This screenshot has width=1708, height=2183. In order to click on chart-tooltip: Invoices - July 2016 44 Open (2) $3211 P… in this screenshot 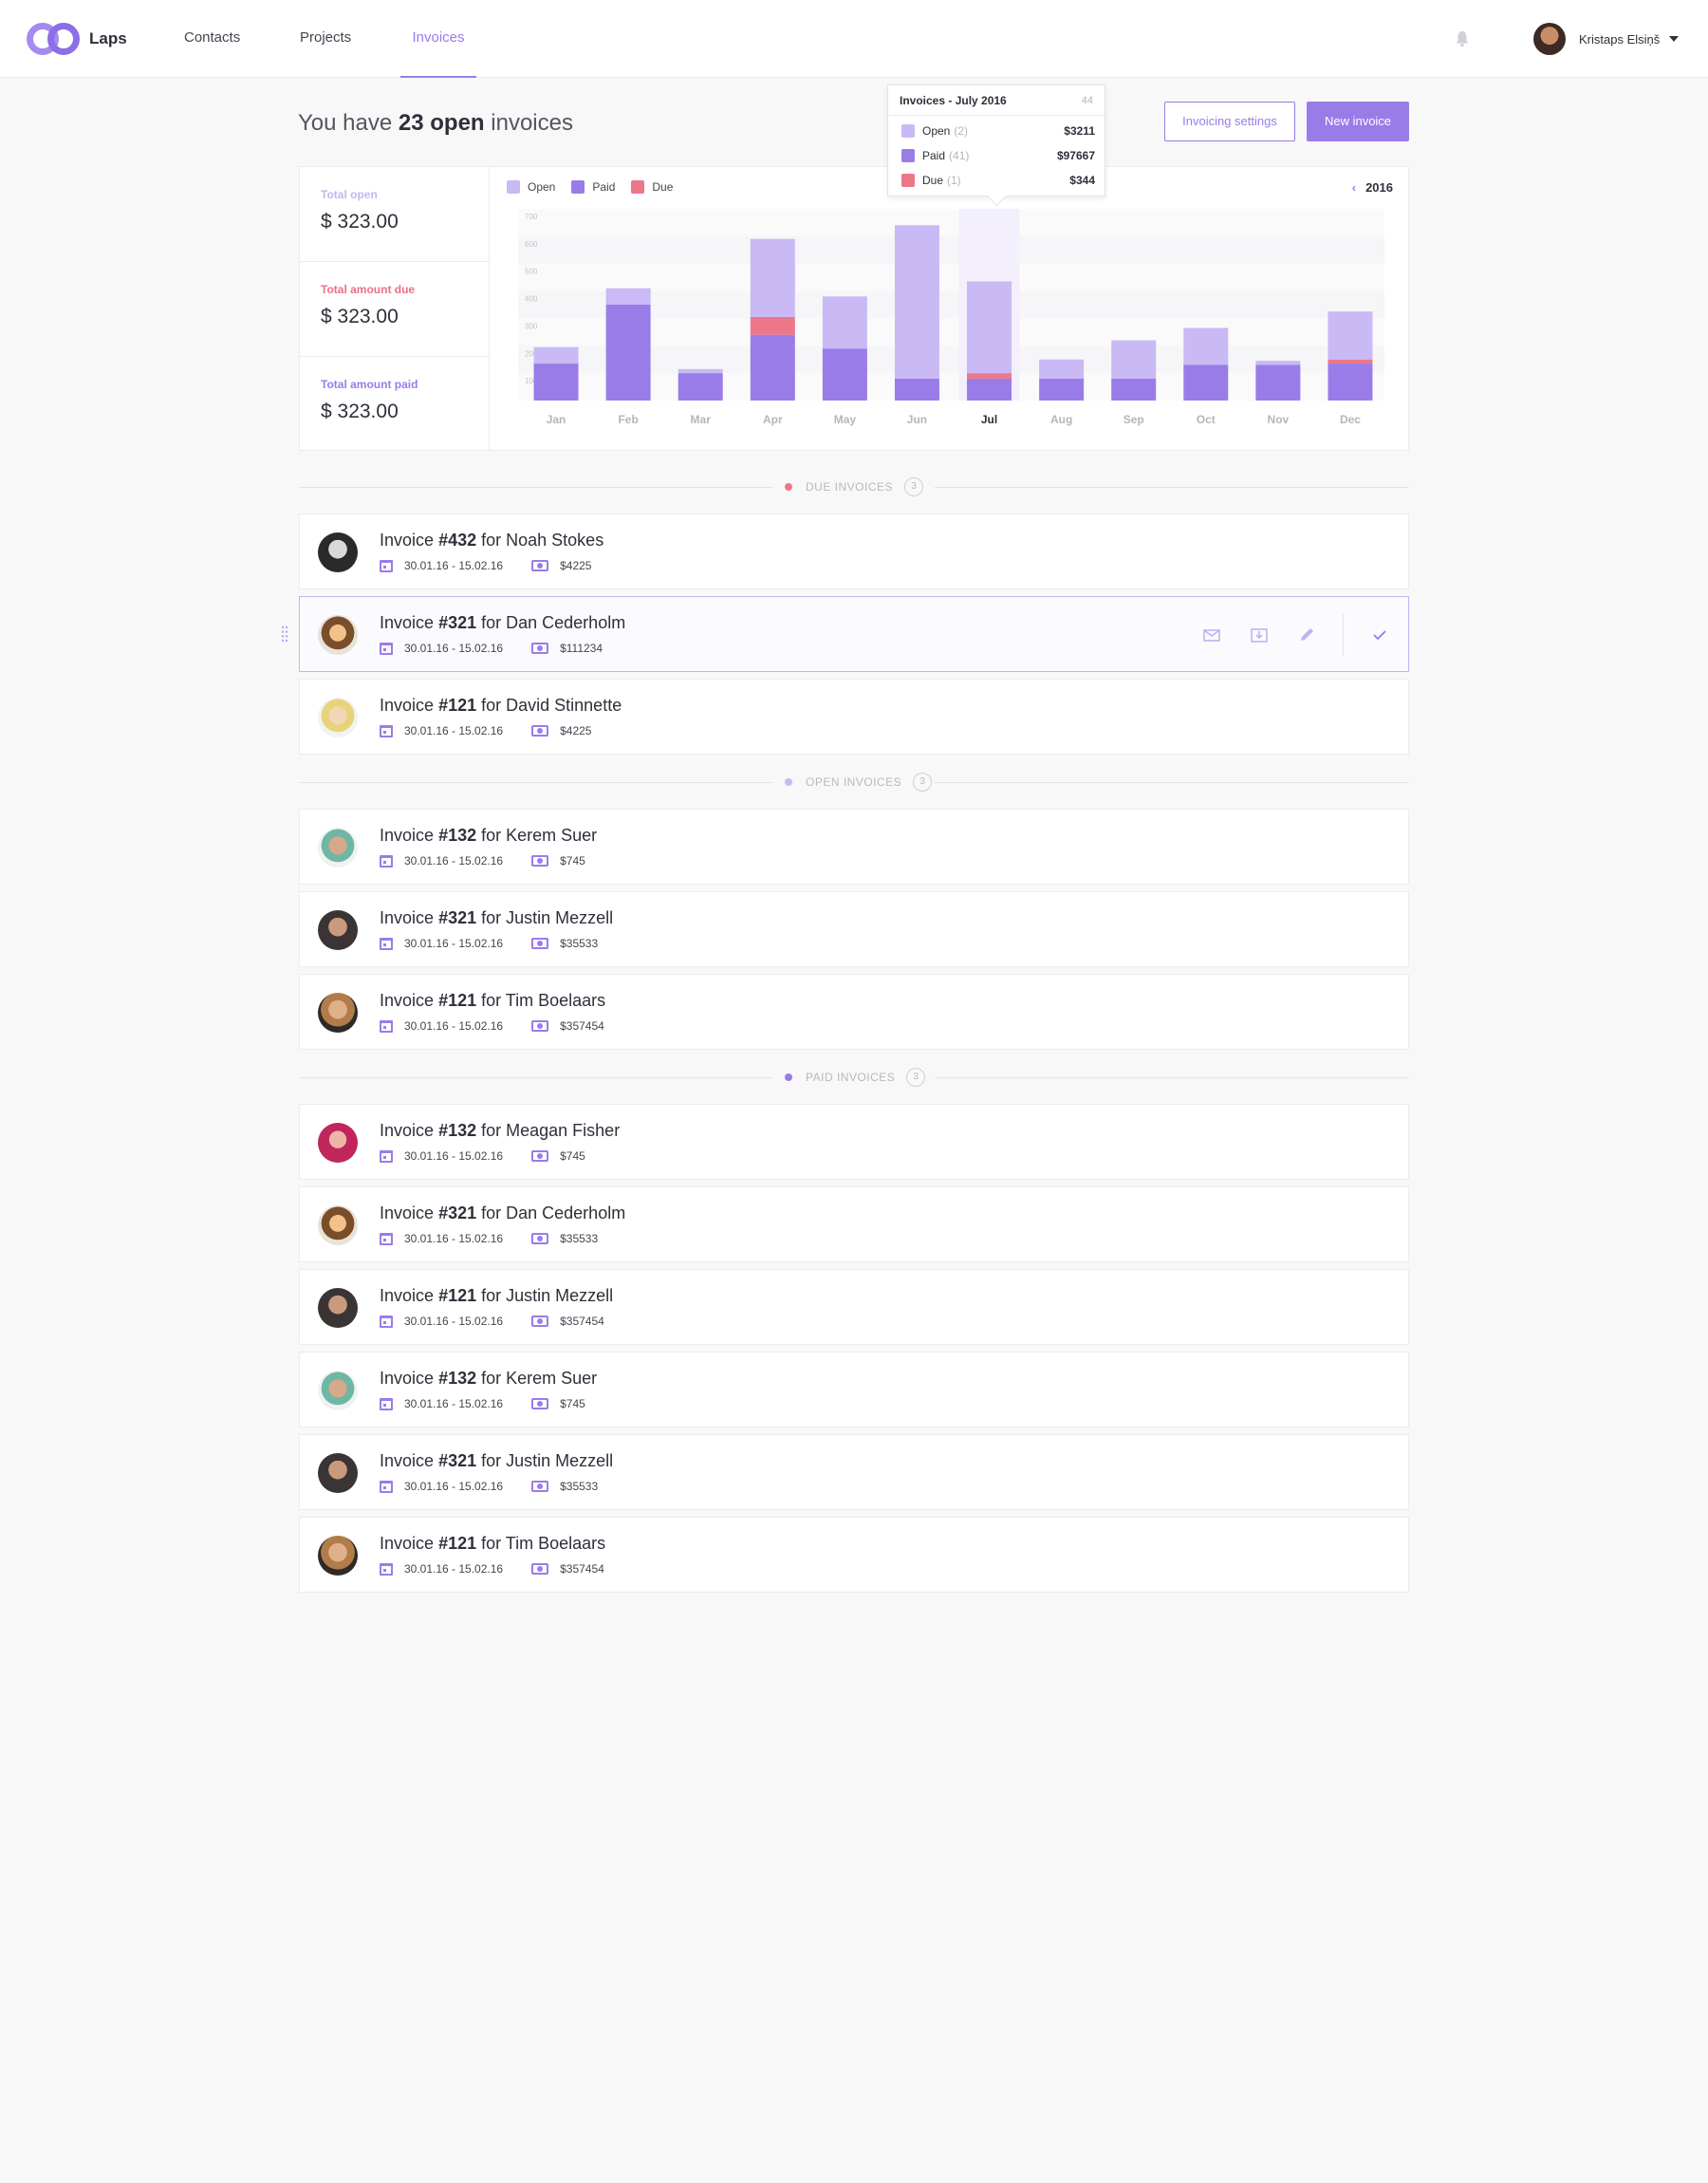, I will do `click(996, 140)`.